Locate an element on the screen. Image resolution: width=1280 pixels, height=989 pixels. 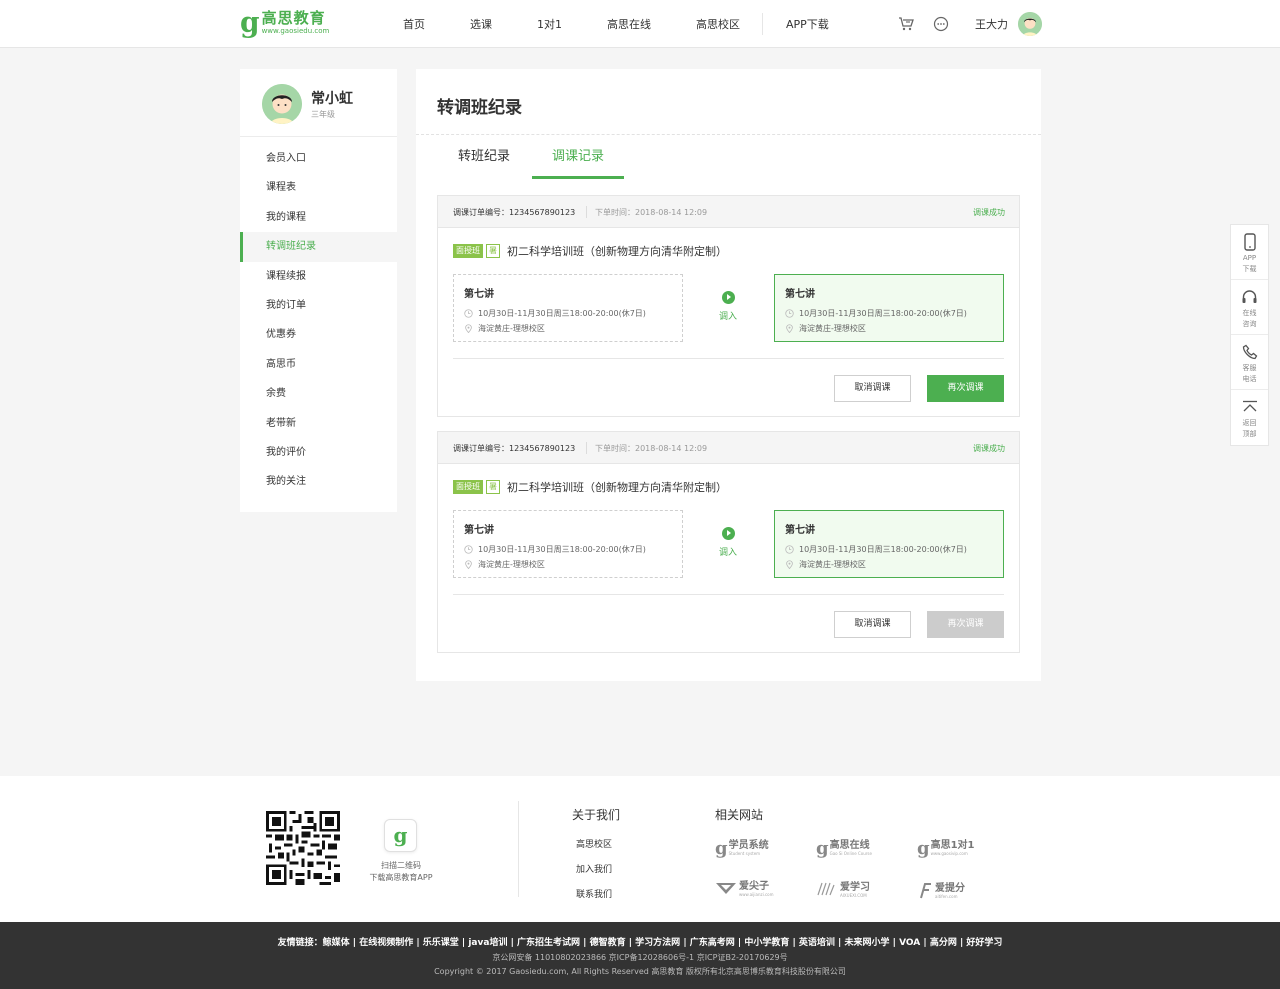
call-icon is located at coordinates (1249, 352).